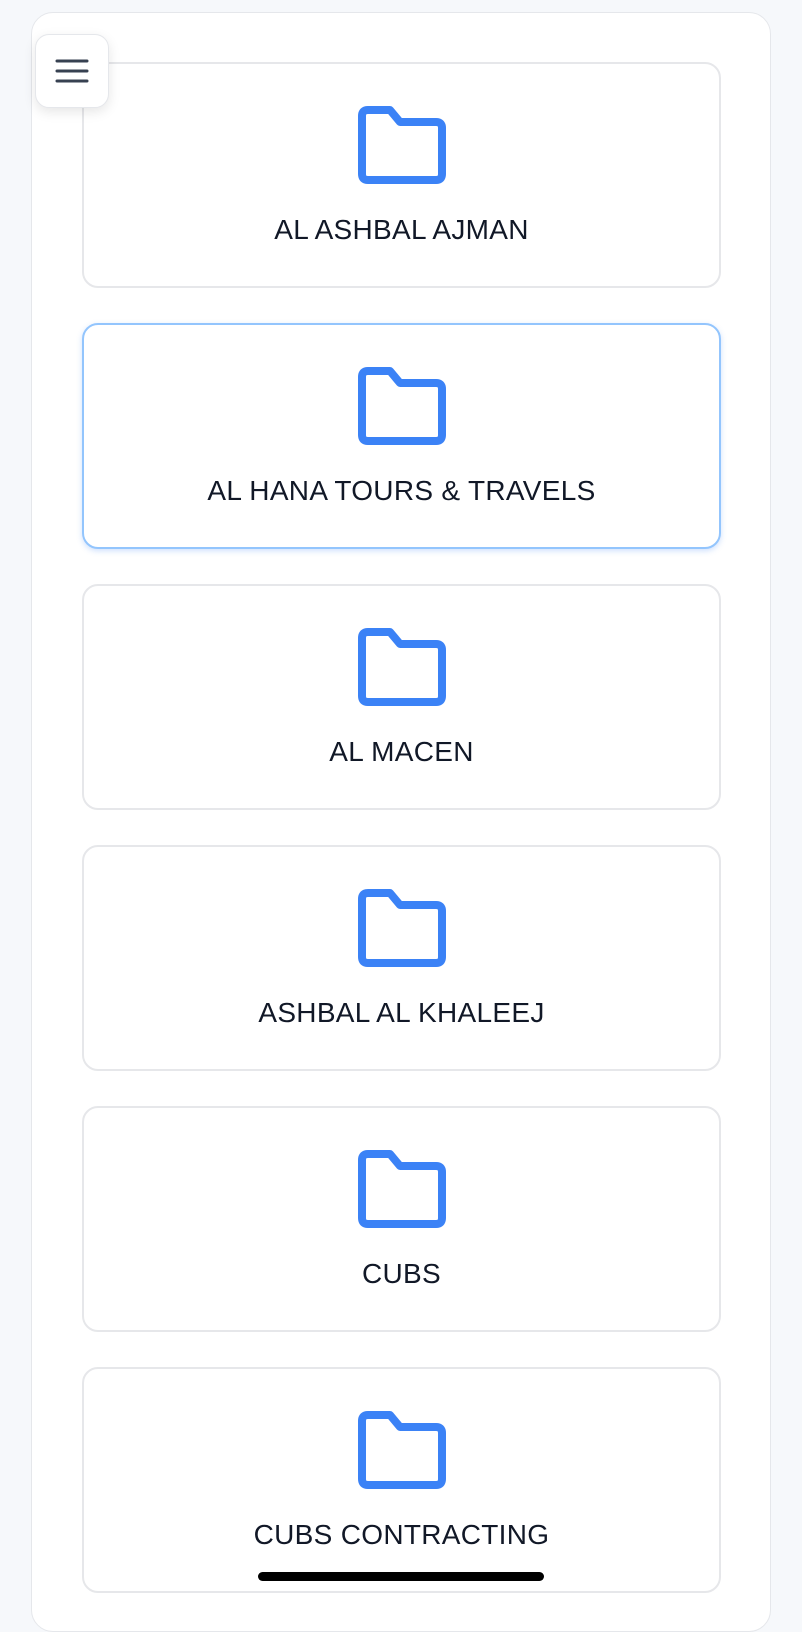 This screenshot has width=802, height=1632. I want to click on home-indicator, so click(401, 1576).